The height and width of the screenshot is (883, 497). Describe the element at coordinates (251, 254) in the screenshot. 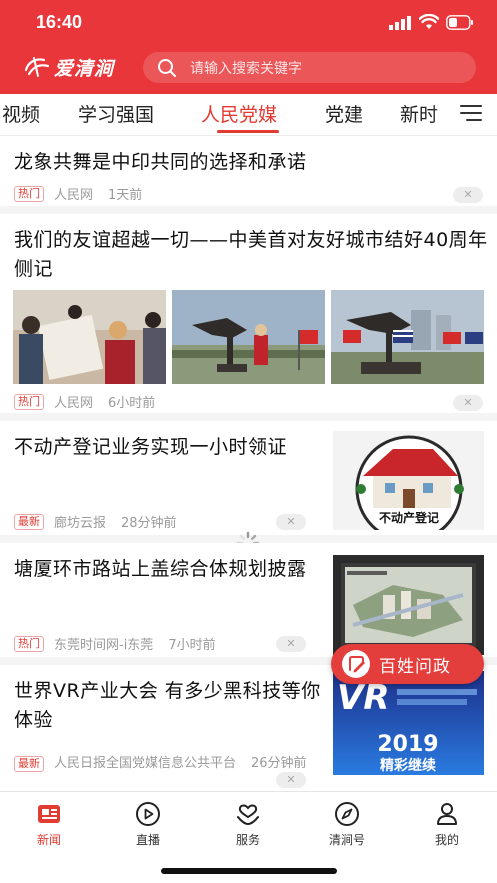

I see `article-title: 我们的友谊超越一切——中美首对友好城市结好40周年侧记` at that location.